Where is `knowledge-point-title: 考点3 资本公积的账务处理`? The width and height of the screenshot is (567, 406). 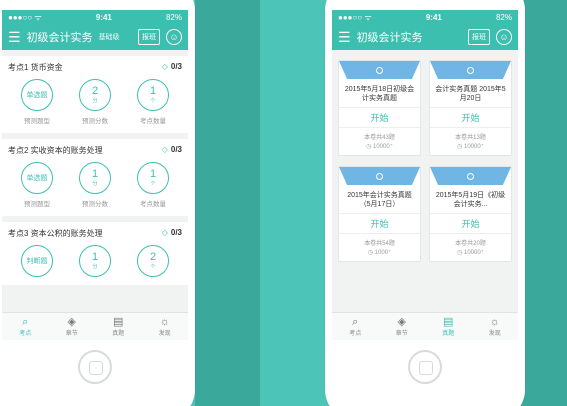 knowledge-point-title: 考点3 资本公积的账务处理 is located at coordinates (55, 233).